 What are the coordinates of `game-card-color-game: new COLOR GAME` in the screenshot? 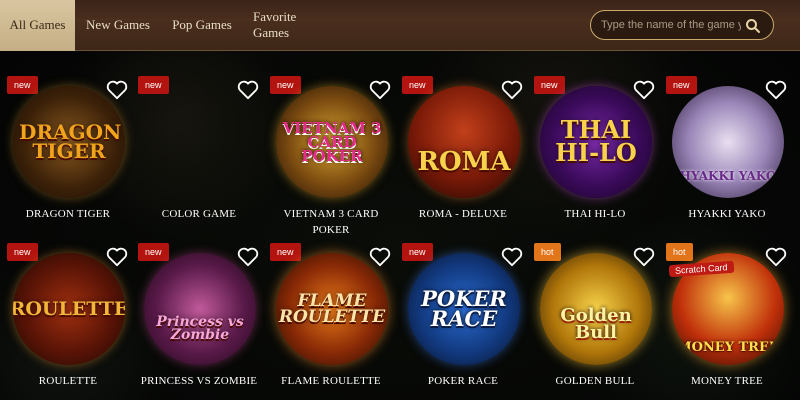 It's located at (199, 161).